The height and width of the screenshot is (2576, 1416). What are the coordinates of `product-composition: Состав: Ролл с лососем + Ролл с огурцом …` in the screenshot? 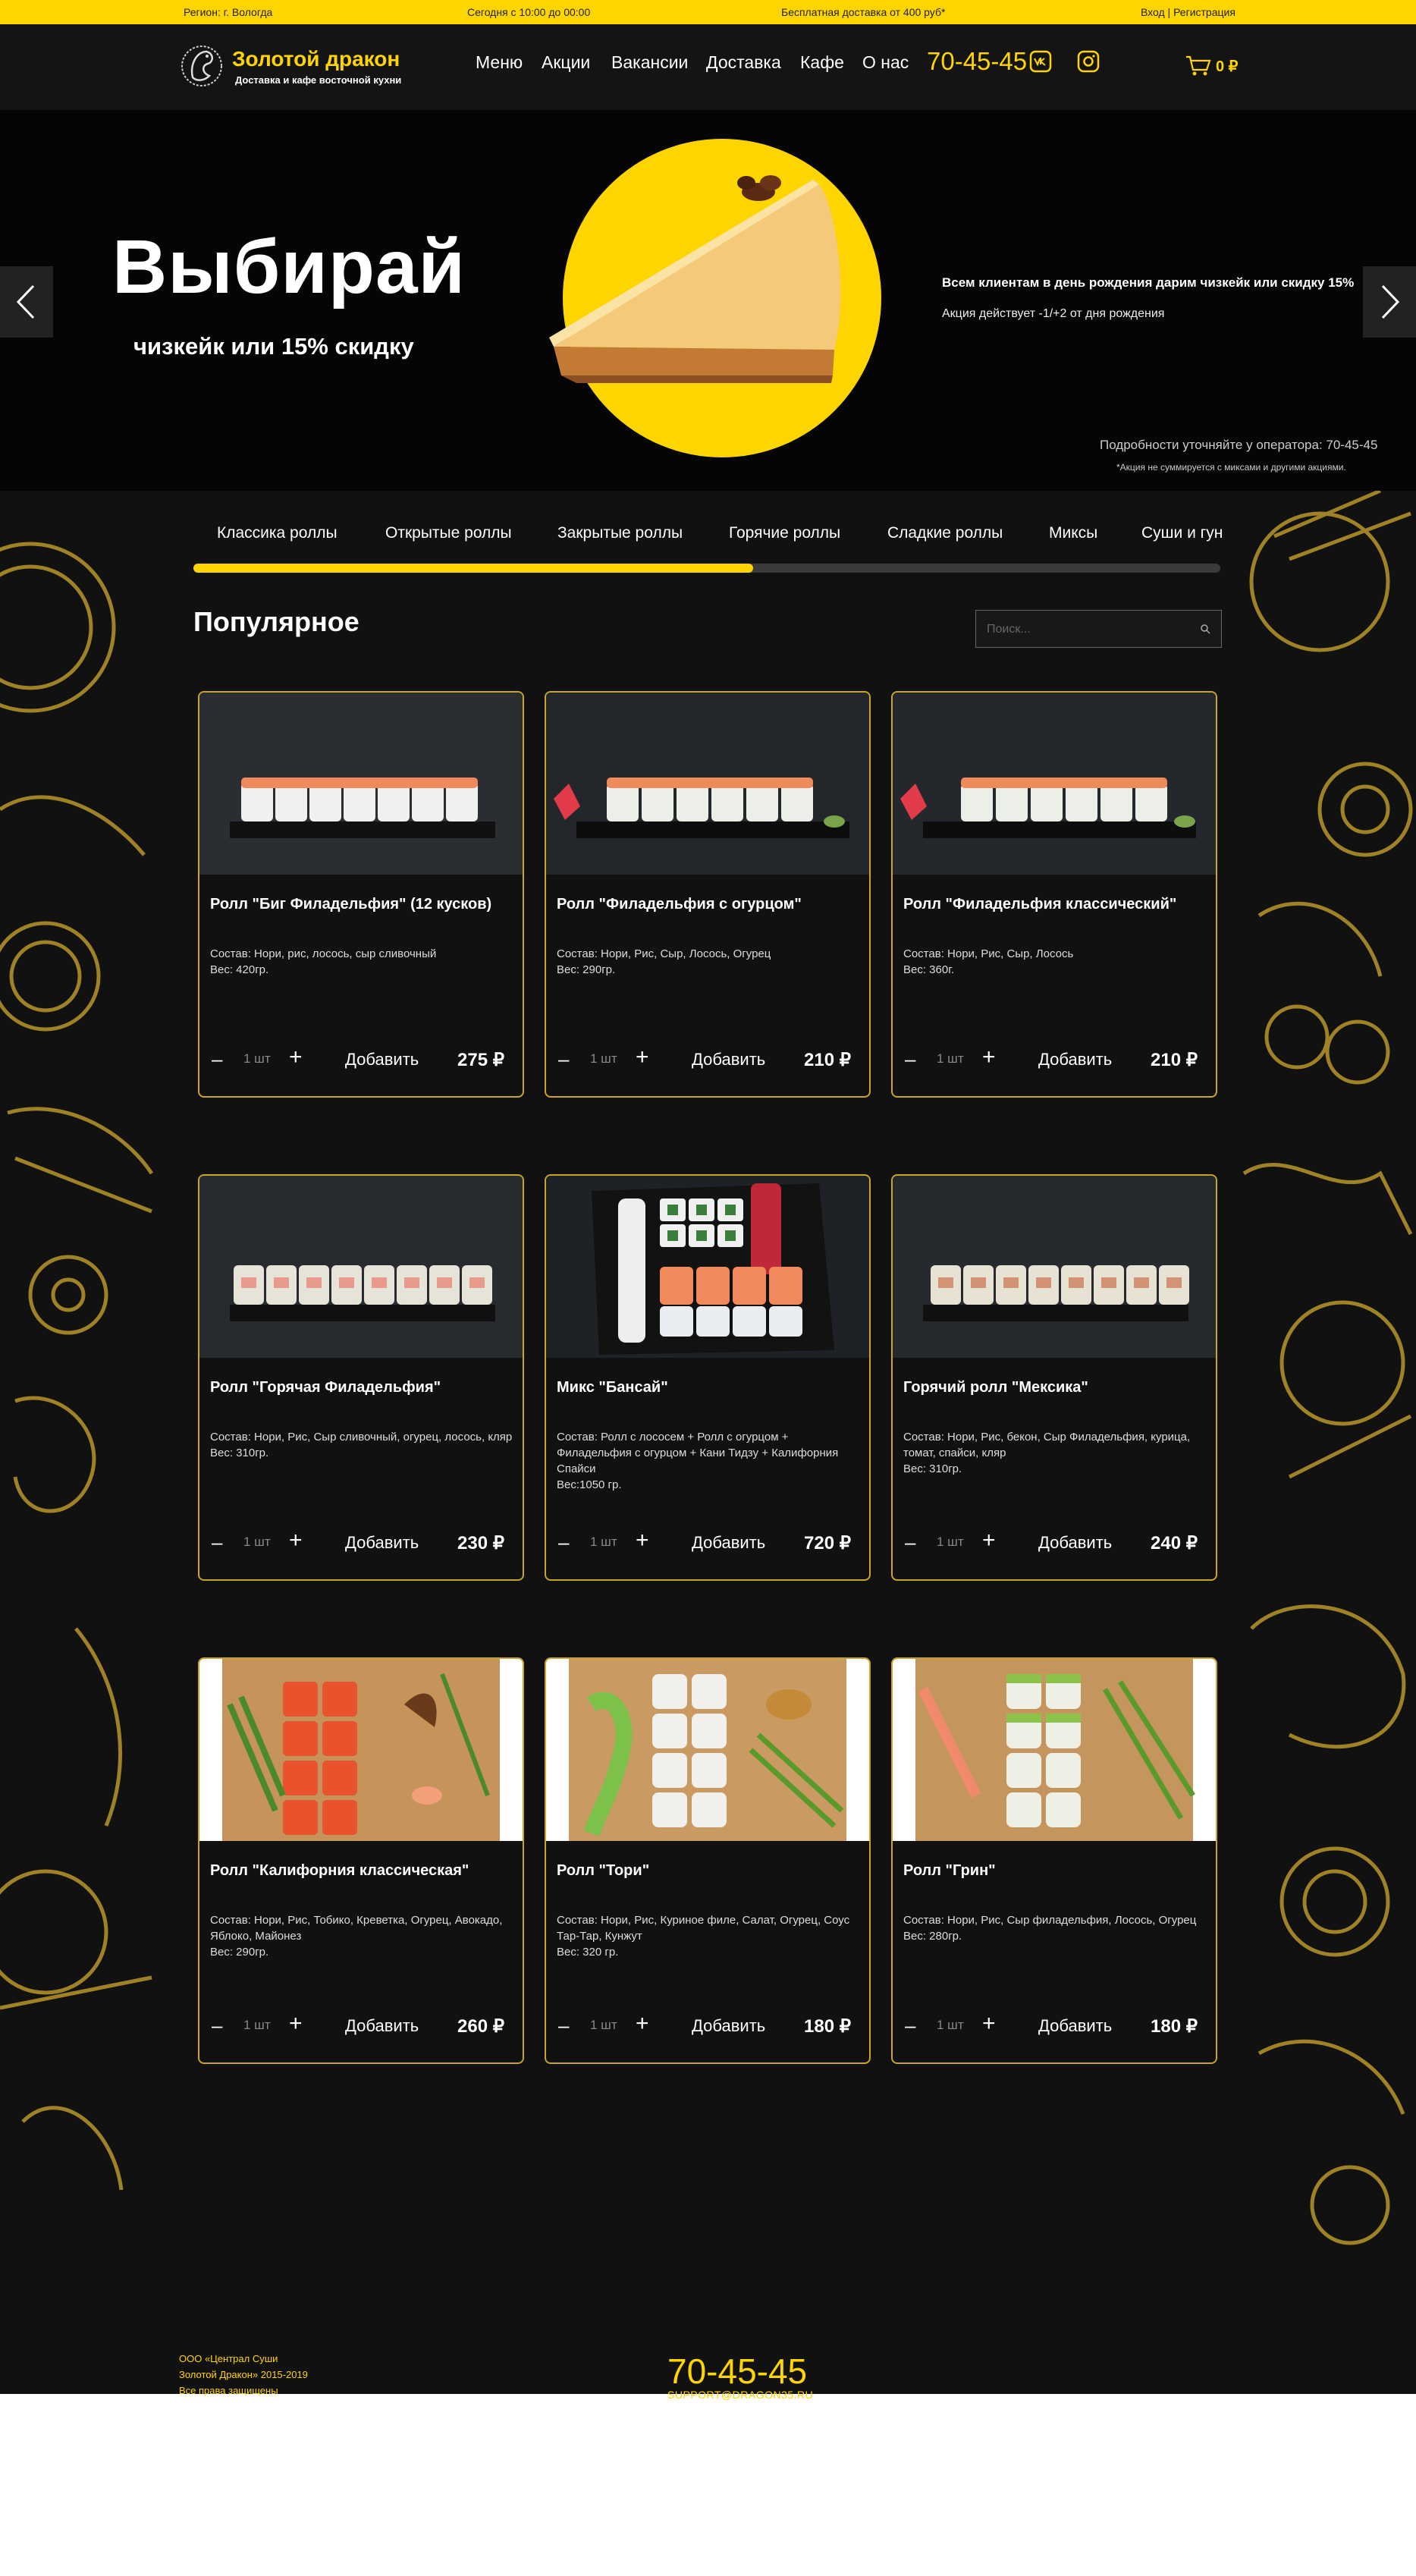 It's located at (698, 1453).